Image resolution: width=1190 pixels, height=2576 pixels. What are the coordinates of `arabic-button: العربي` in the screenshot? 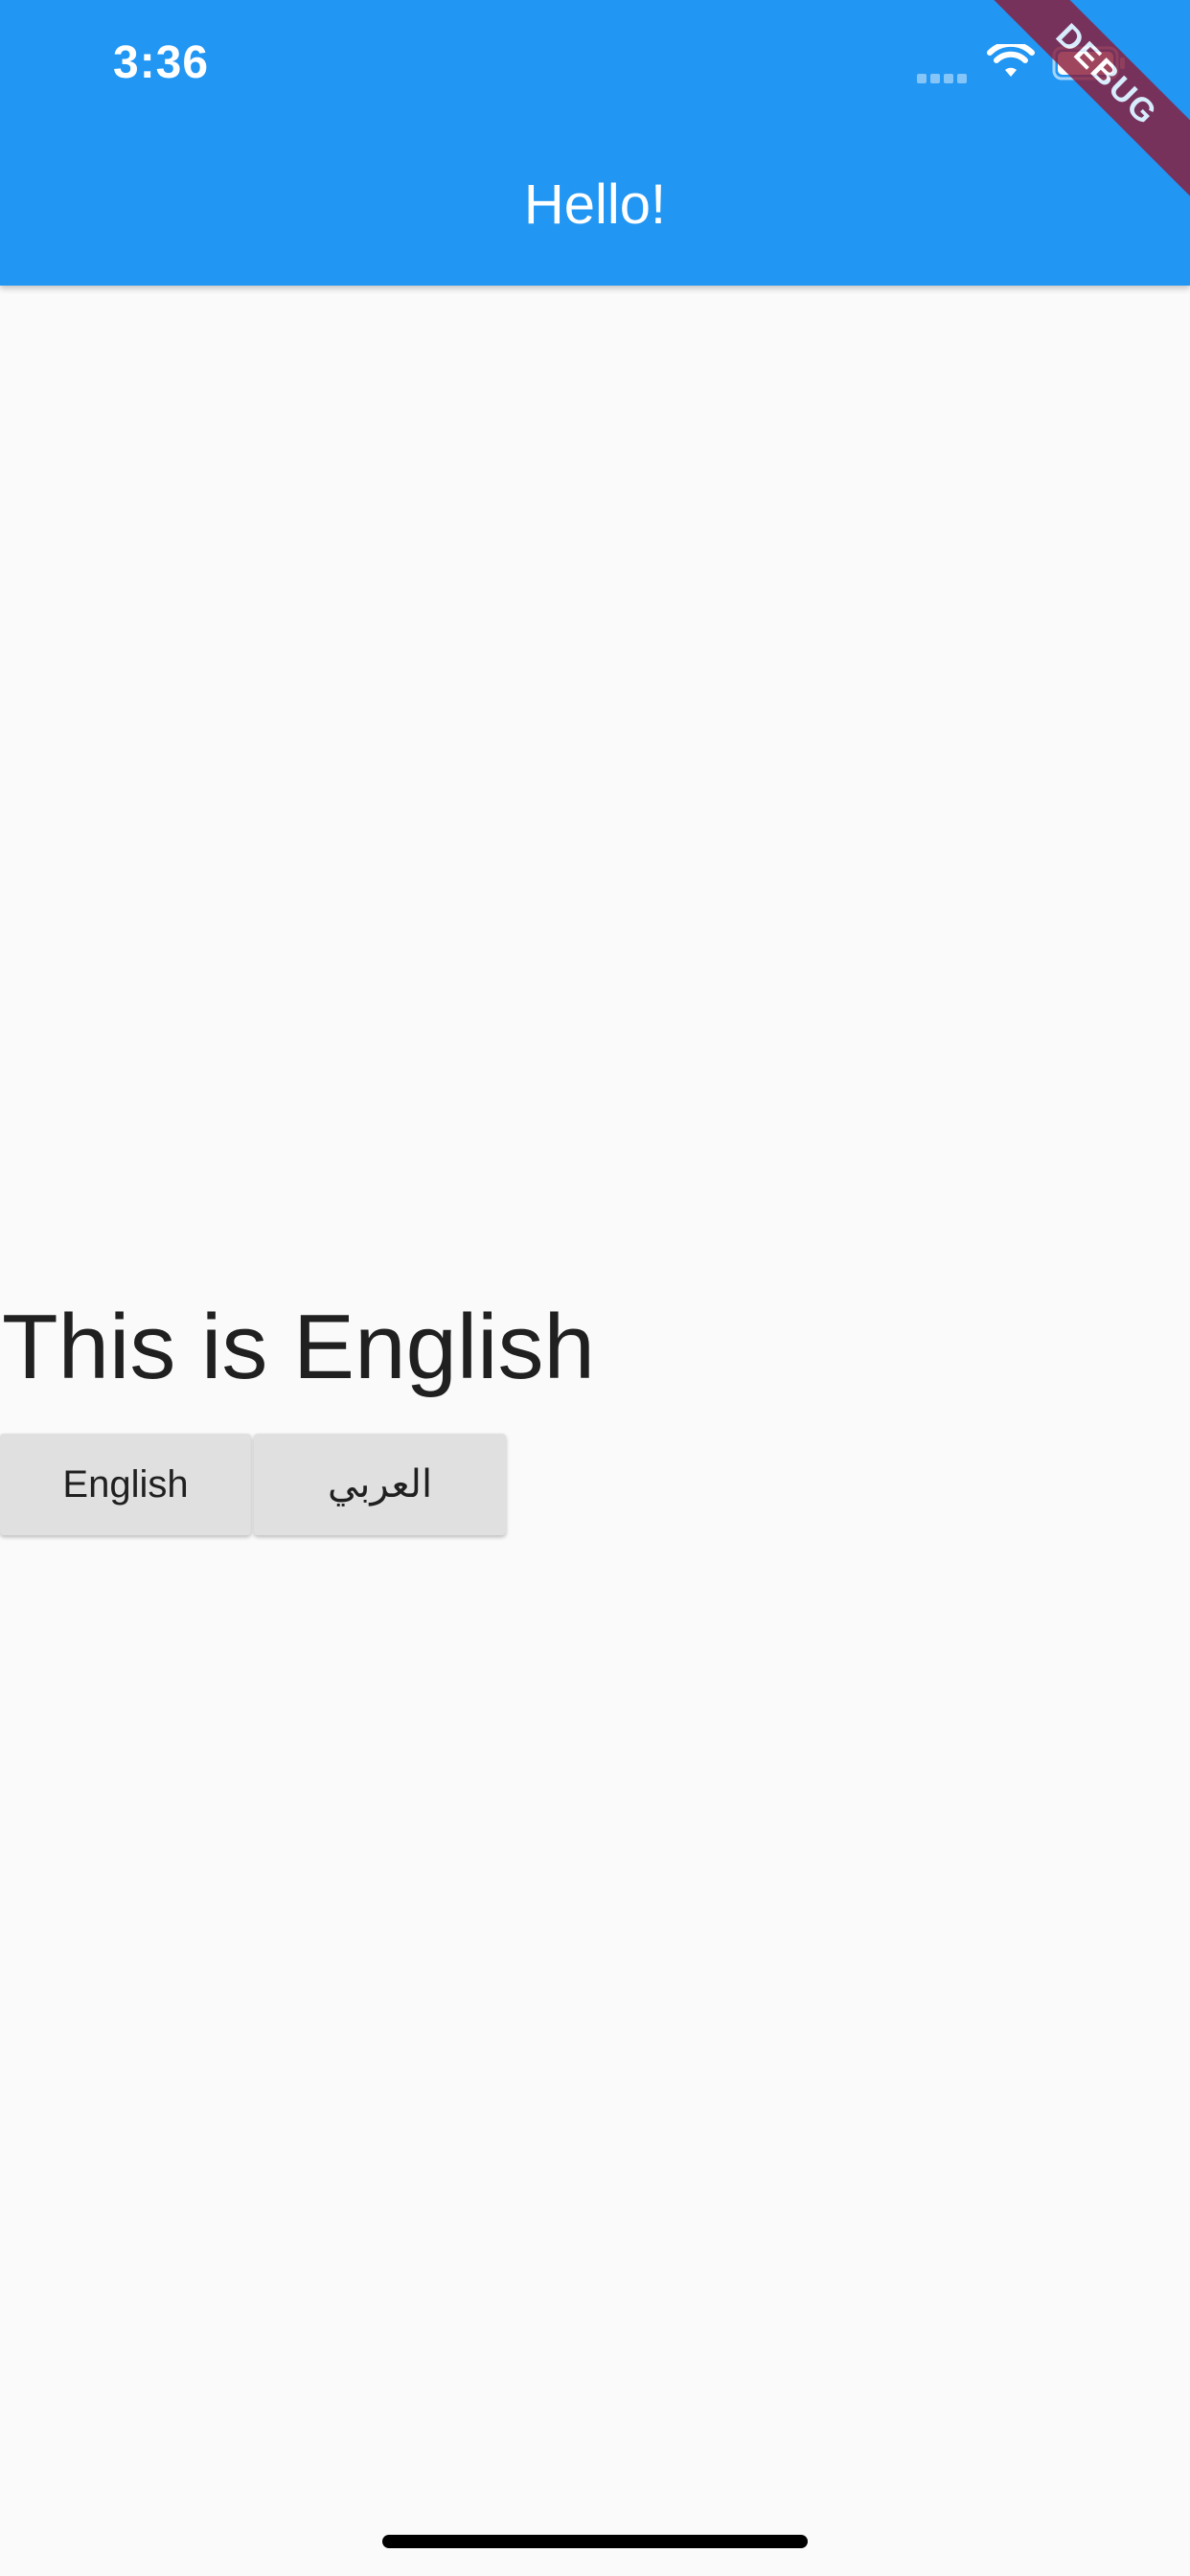 It's located at (380, 1484).